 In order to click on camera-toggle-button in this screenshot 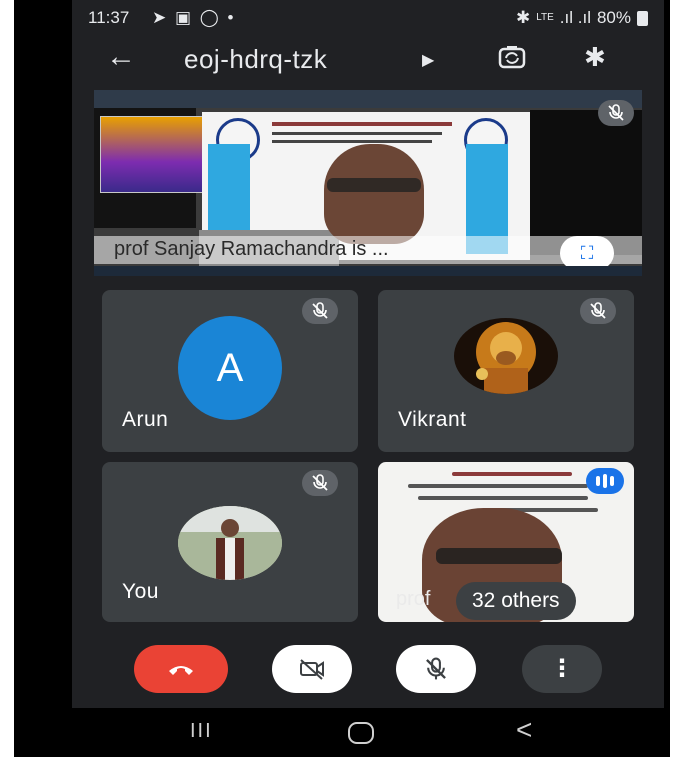, I will do `click(312, 669)`.